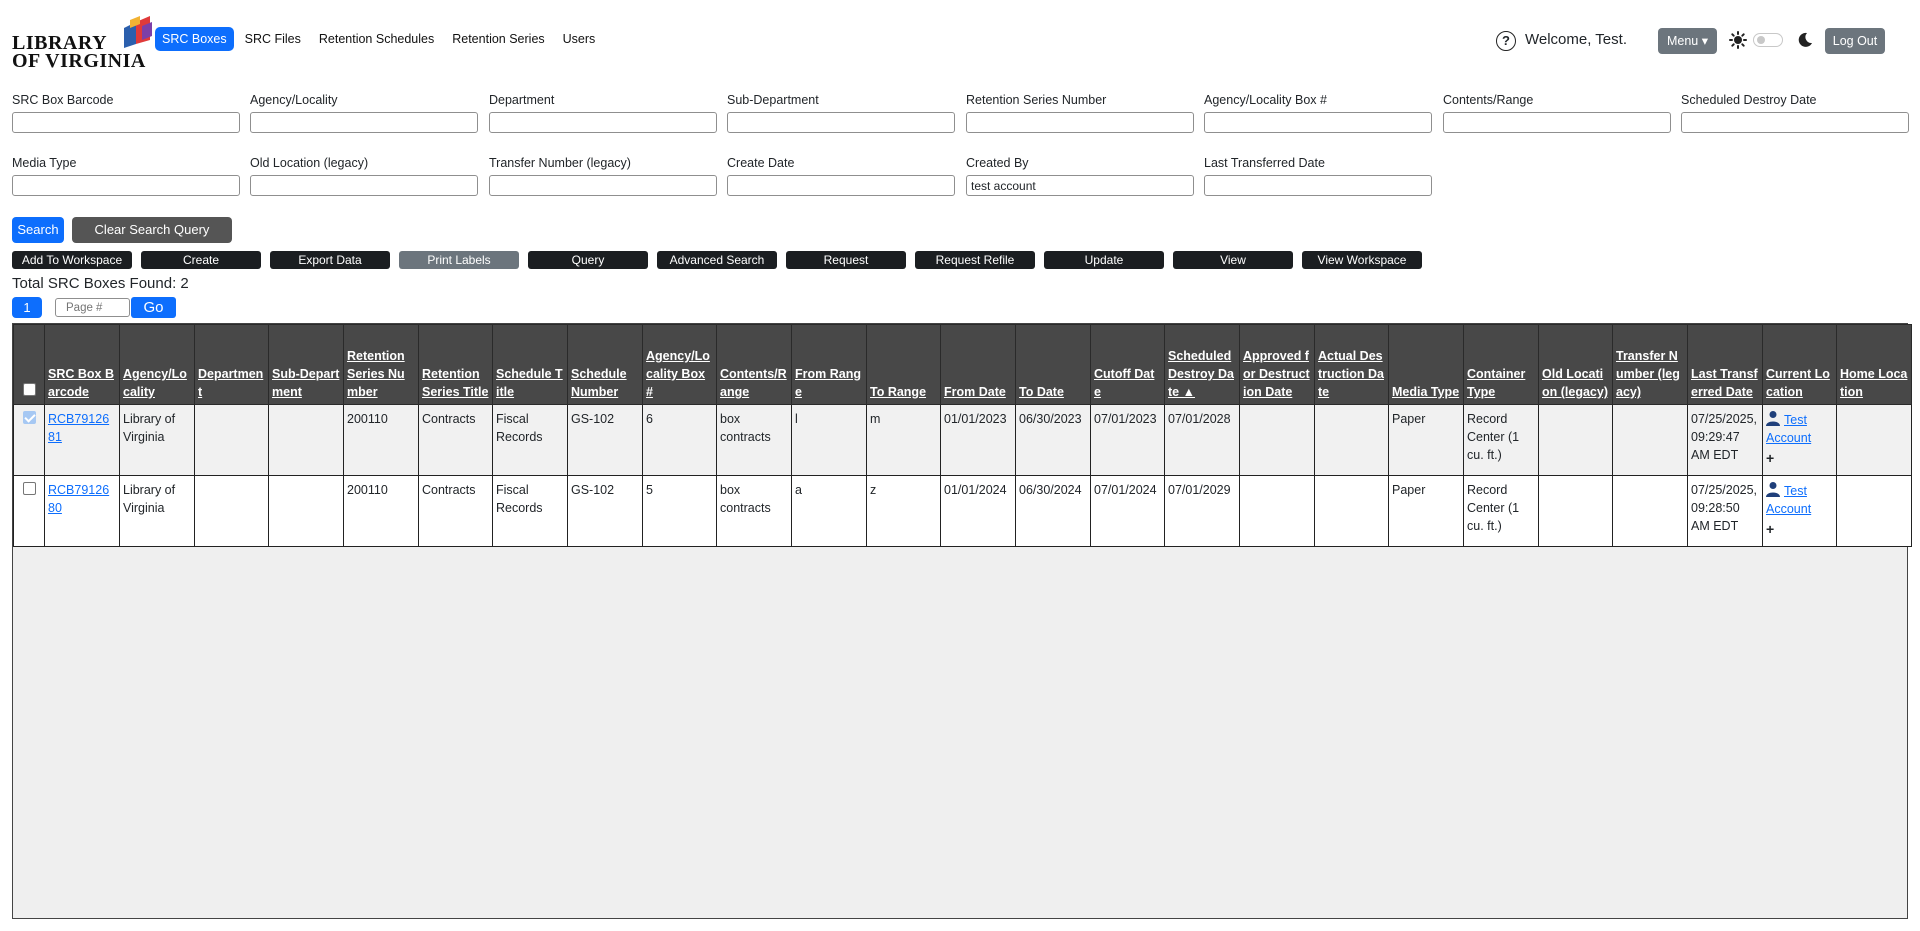 The image size is (1920, 931). Describe the element at coordinates (605, 364) in the screenshot. I see `col-schedule-number: Schedule Number` at that location.